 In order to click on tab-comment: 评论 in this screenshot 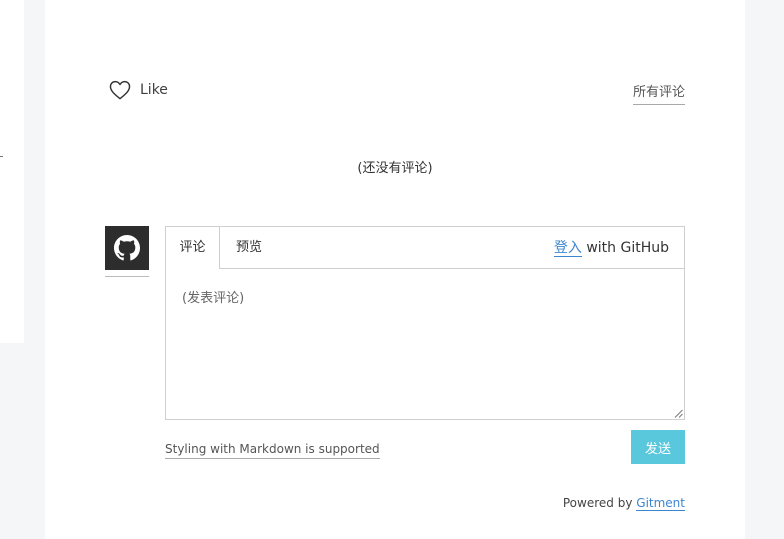, I will do `click(193, 248)`.